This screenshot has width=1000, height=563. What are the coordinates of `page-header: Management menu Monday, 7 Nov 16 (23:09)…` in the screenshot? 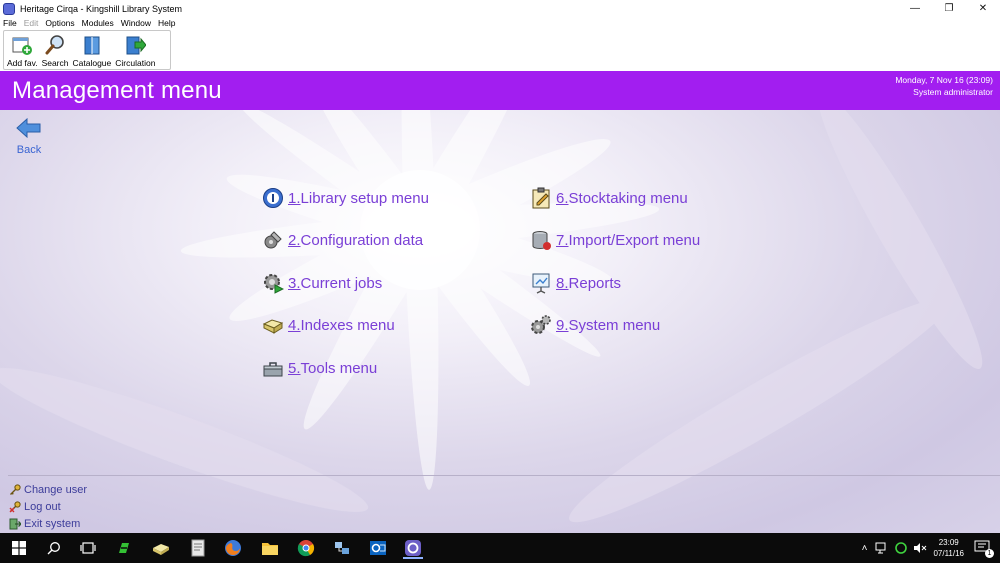 It's located at (500, 90).